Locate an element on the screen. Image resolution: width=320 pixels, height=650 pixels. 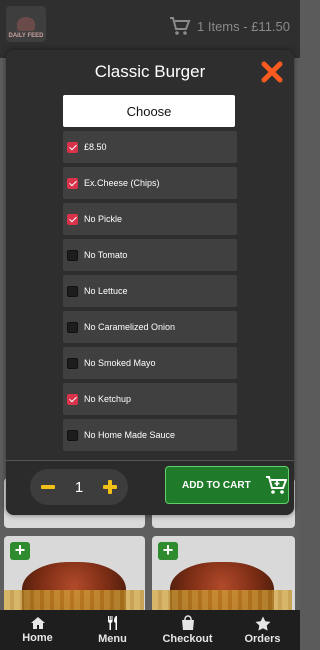
add-to-cart-icon is located at coordinates (276, 485).